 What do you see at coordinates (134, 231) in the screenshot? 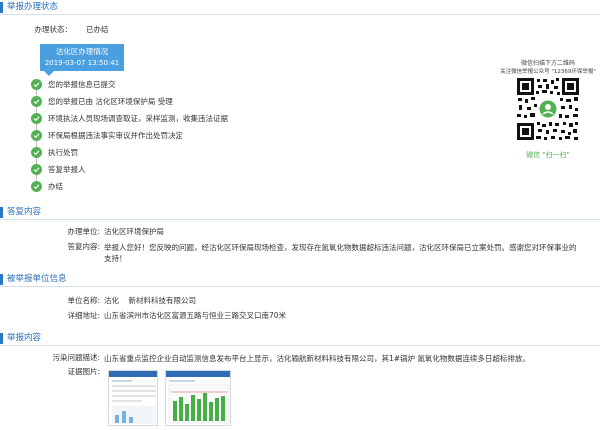
I see `handling-unit-value: 沽化区环境保护局` at bounding box center [134, 231].